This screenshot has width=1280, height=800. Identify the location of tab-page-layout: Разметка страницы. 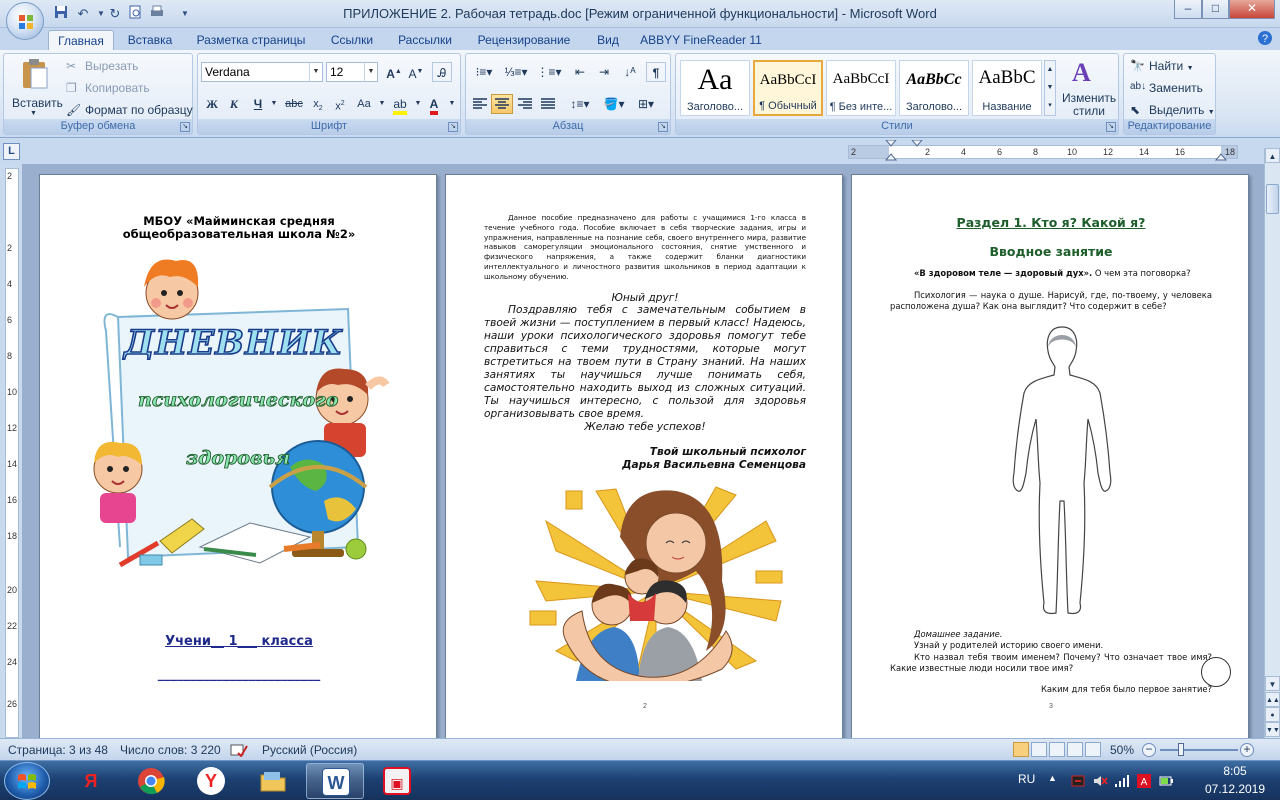
(251, 40).